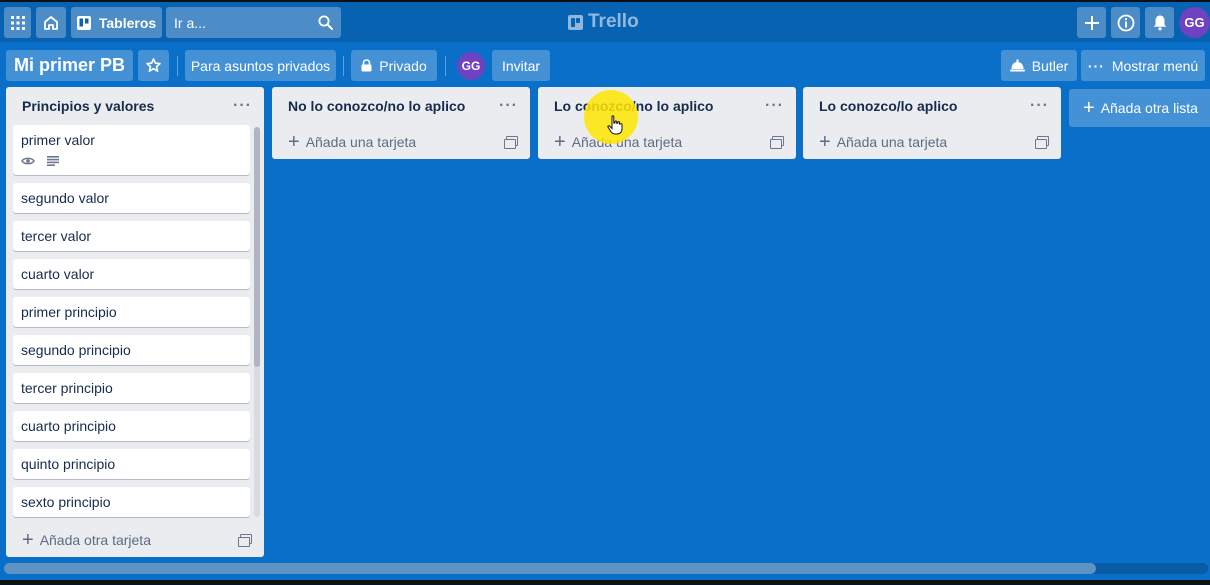 This screenshot has width=1210, height=585. I want to click on list-title: No lo conozco/no lo aplico, so click(393, 106).